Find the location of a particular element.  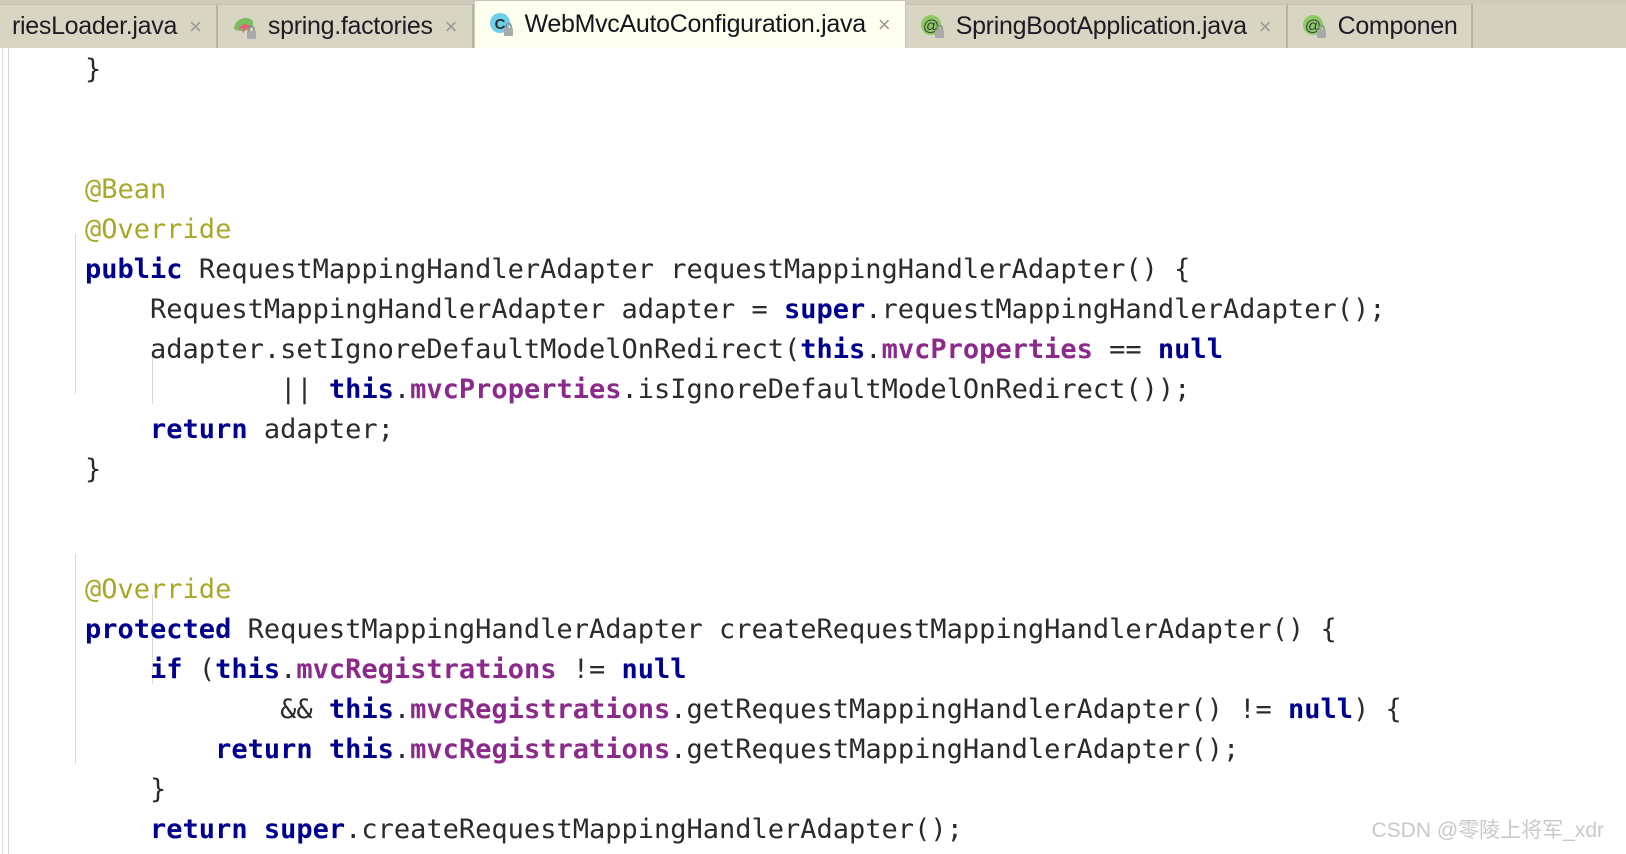

editor-tab-label: riesLoader.java is located at coordinates (95, 26).